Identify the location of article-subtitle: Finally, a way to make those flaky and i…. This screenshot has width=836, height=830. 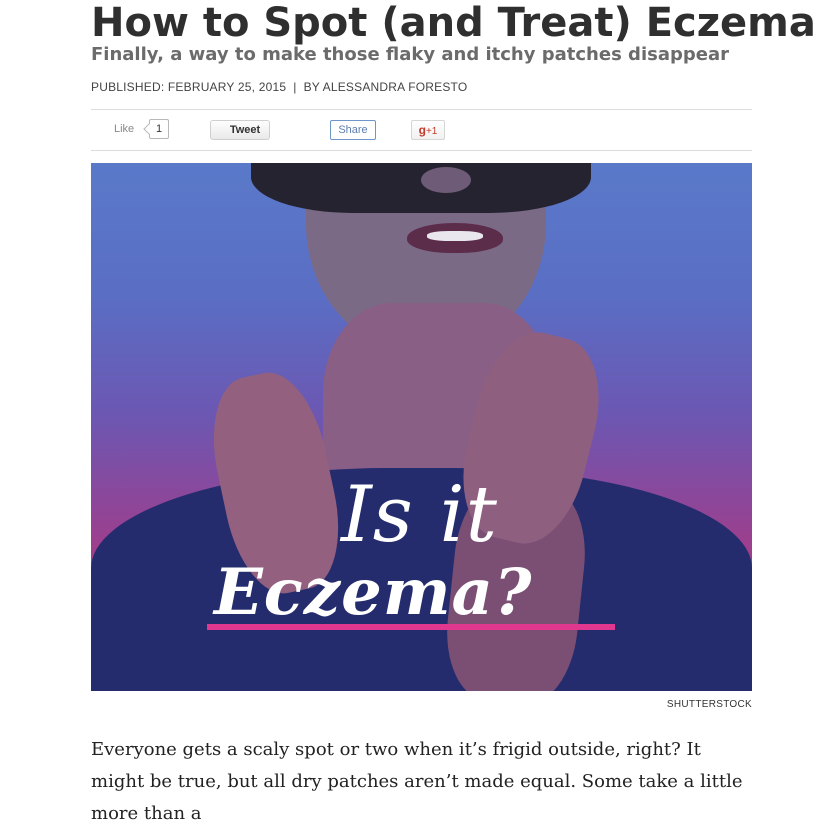
(410, 54).